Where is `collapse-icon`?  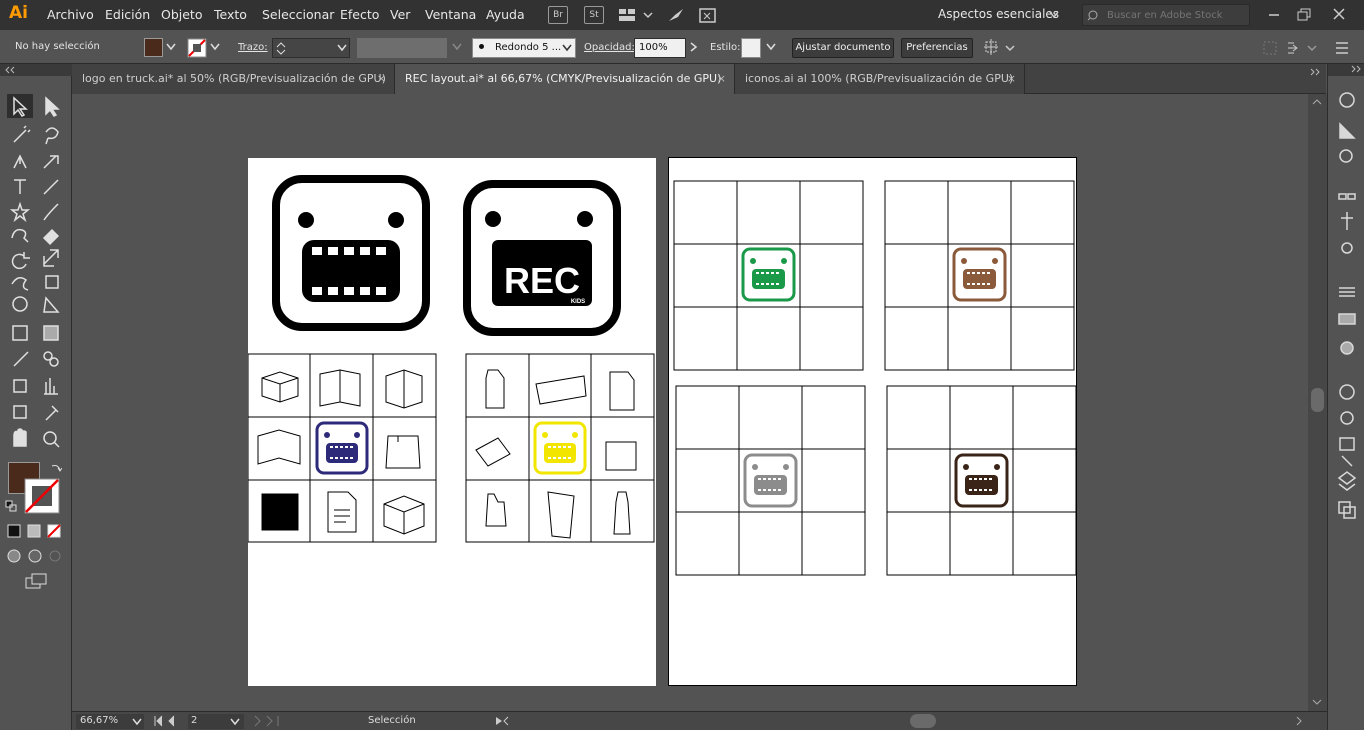 collapse-icon is located at coordinates (10, 70).